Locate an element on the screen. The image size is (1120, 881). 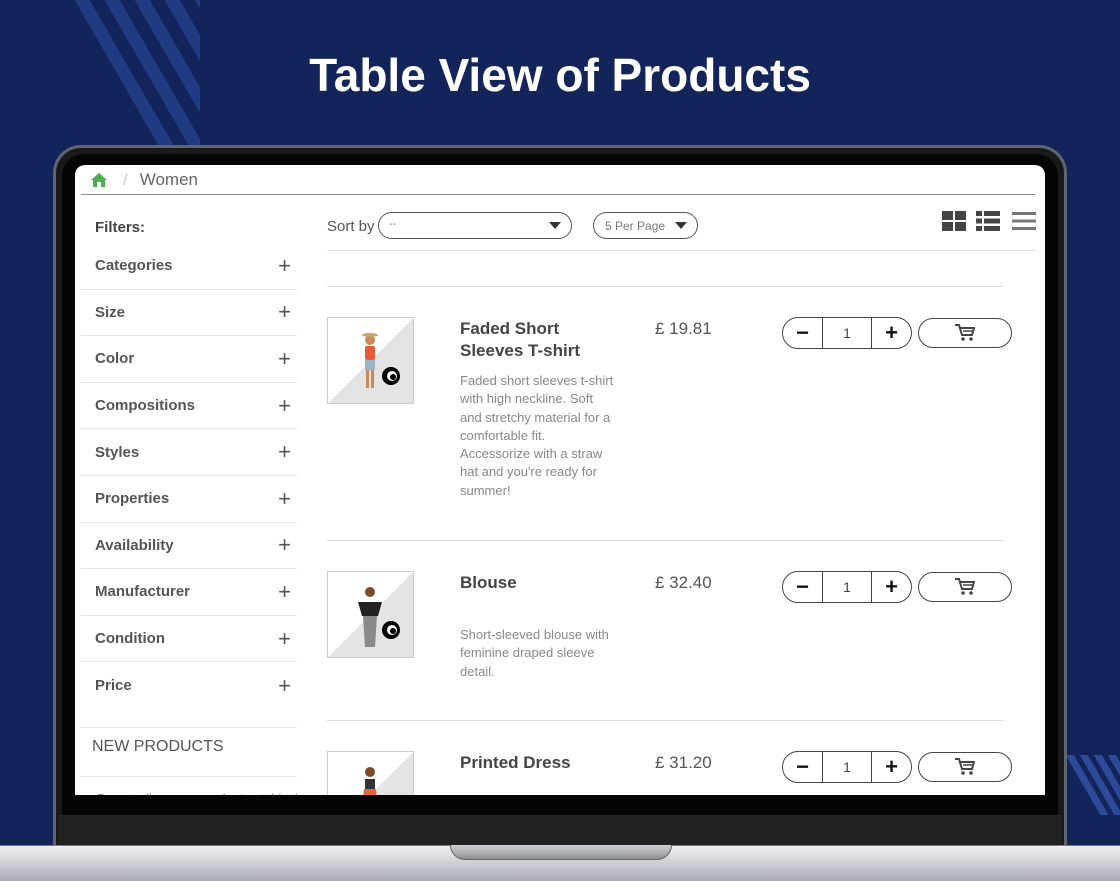
filter-label: Categories is located at coordinates (134, 266).